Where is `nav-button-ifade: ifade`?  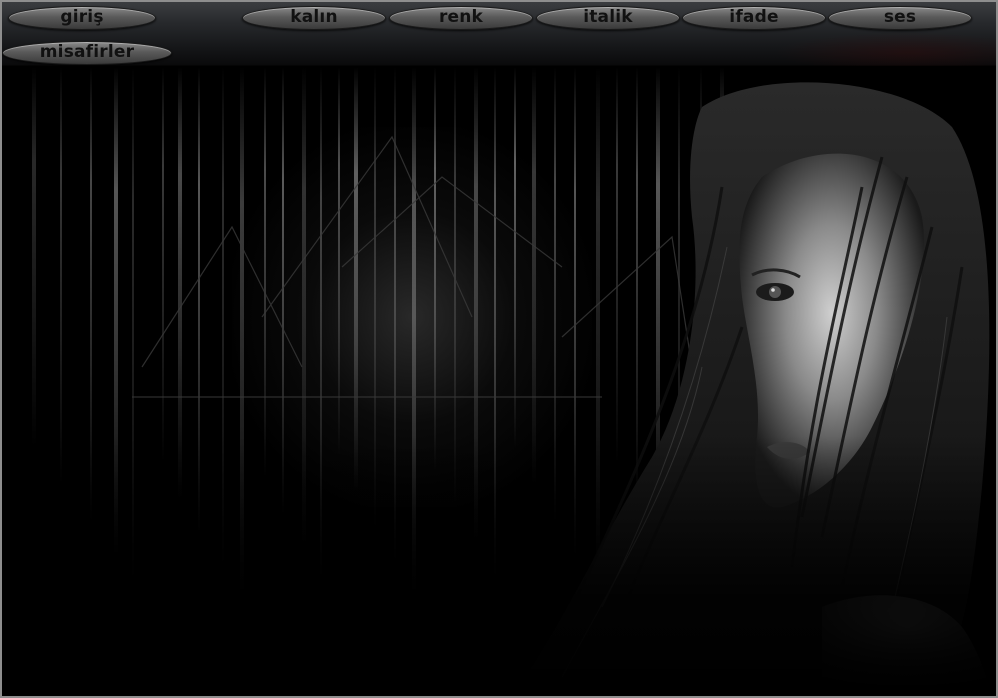 nav-button-ifade: ifade is located at coordinates (754, 18).